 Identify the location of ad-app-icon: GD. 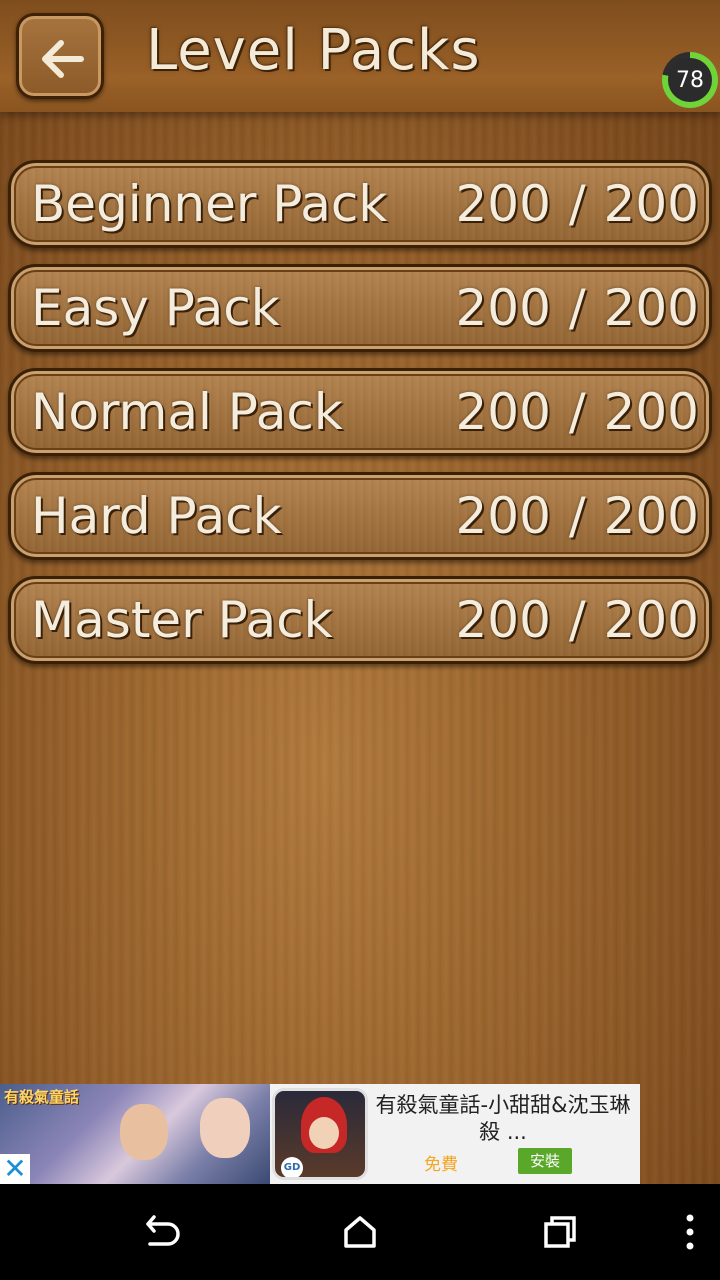
(320, 1134).